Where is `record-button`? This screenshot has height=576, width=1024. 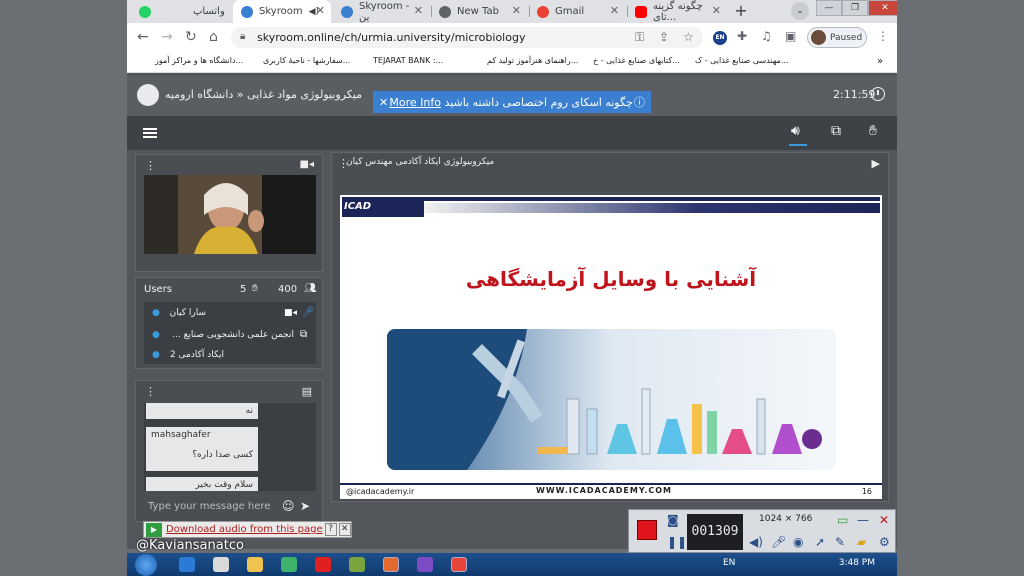
record-button is located at coordinates (647, 530).